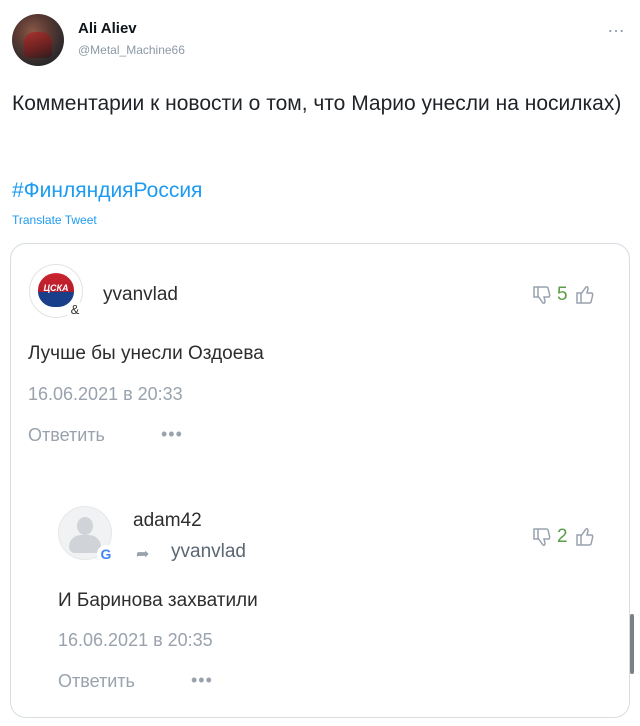 This screenshot has width=640, height=726. Describe the element at coordinates (56, 288) in the screenshot. I see `cska-logo-text: ЦСКА` at that location.